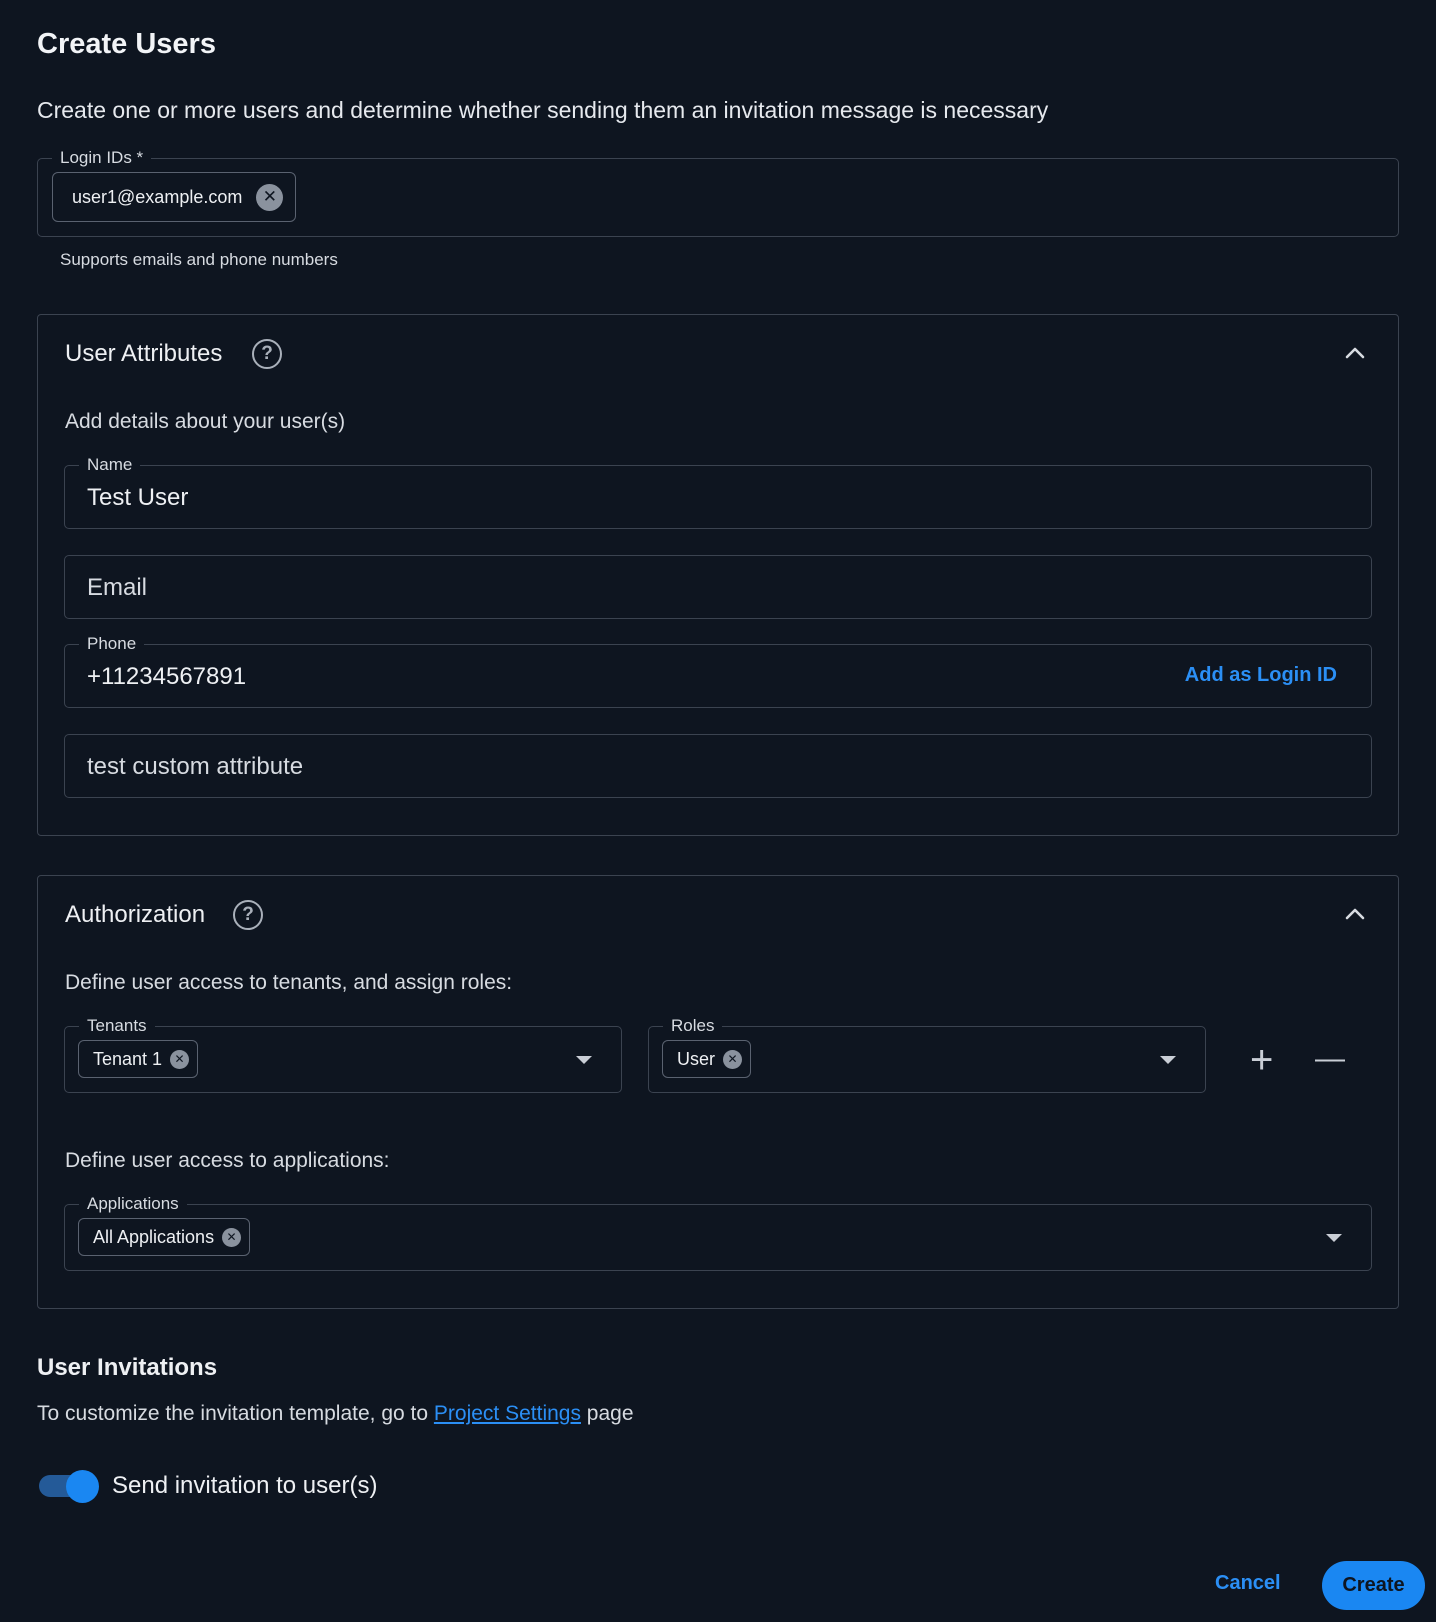 This screenshot has width=1436, height=1622. Describe the element at coordinates (507, 1413) in the screenshot. I see `project-settings-link: Project Settings` at that location.